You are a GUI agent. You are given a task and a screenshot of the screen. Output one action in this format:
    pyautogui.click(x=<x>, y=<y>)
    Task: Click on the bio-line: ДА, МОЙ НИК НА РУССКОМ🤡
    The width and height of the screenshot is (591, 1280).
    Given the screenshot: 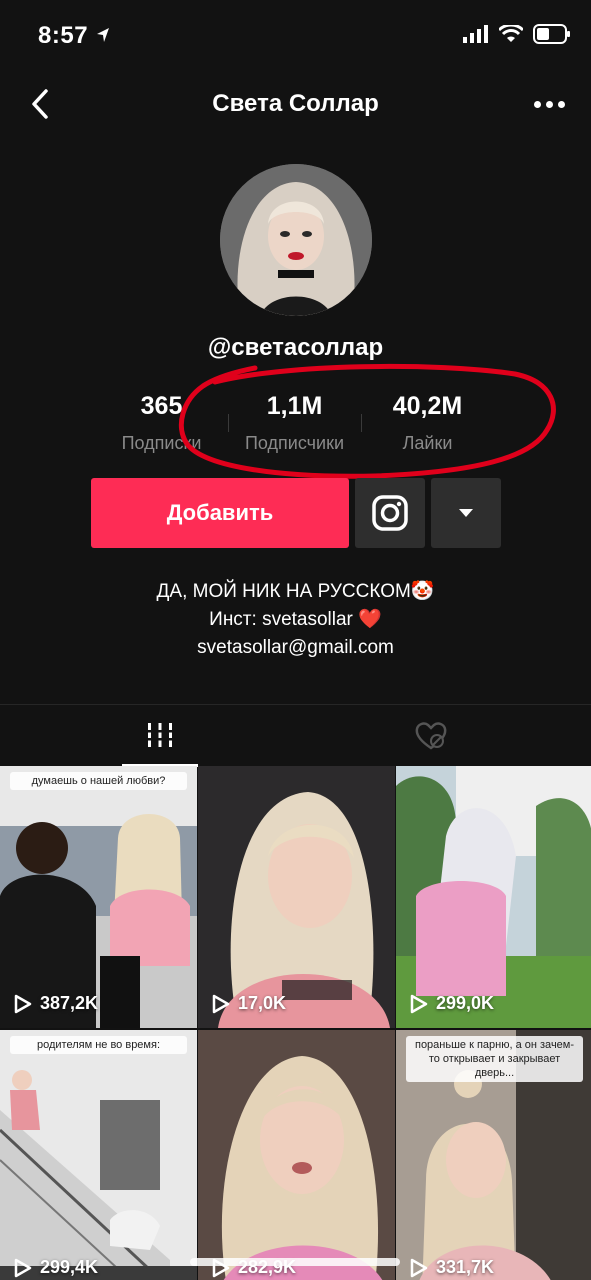 What is the action you would take?
    pyautogui.click(x=295, y=591)
    